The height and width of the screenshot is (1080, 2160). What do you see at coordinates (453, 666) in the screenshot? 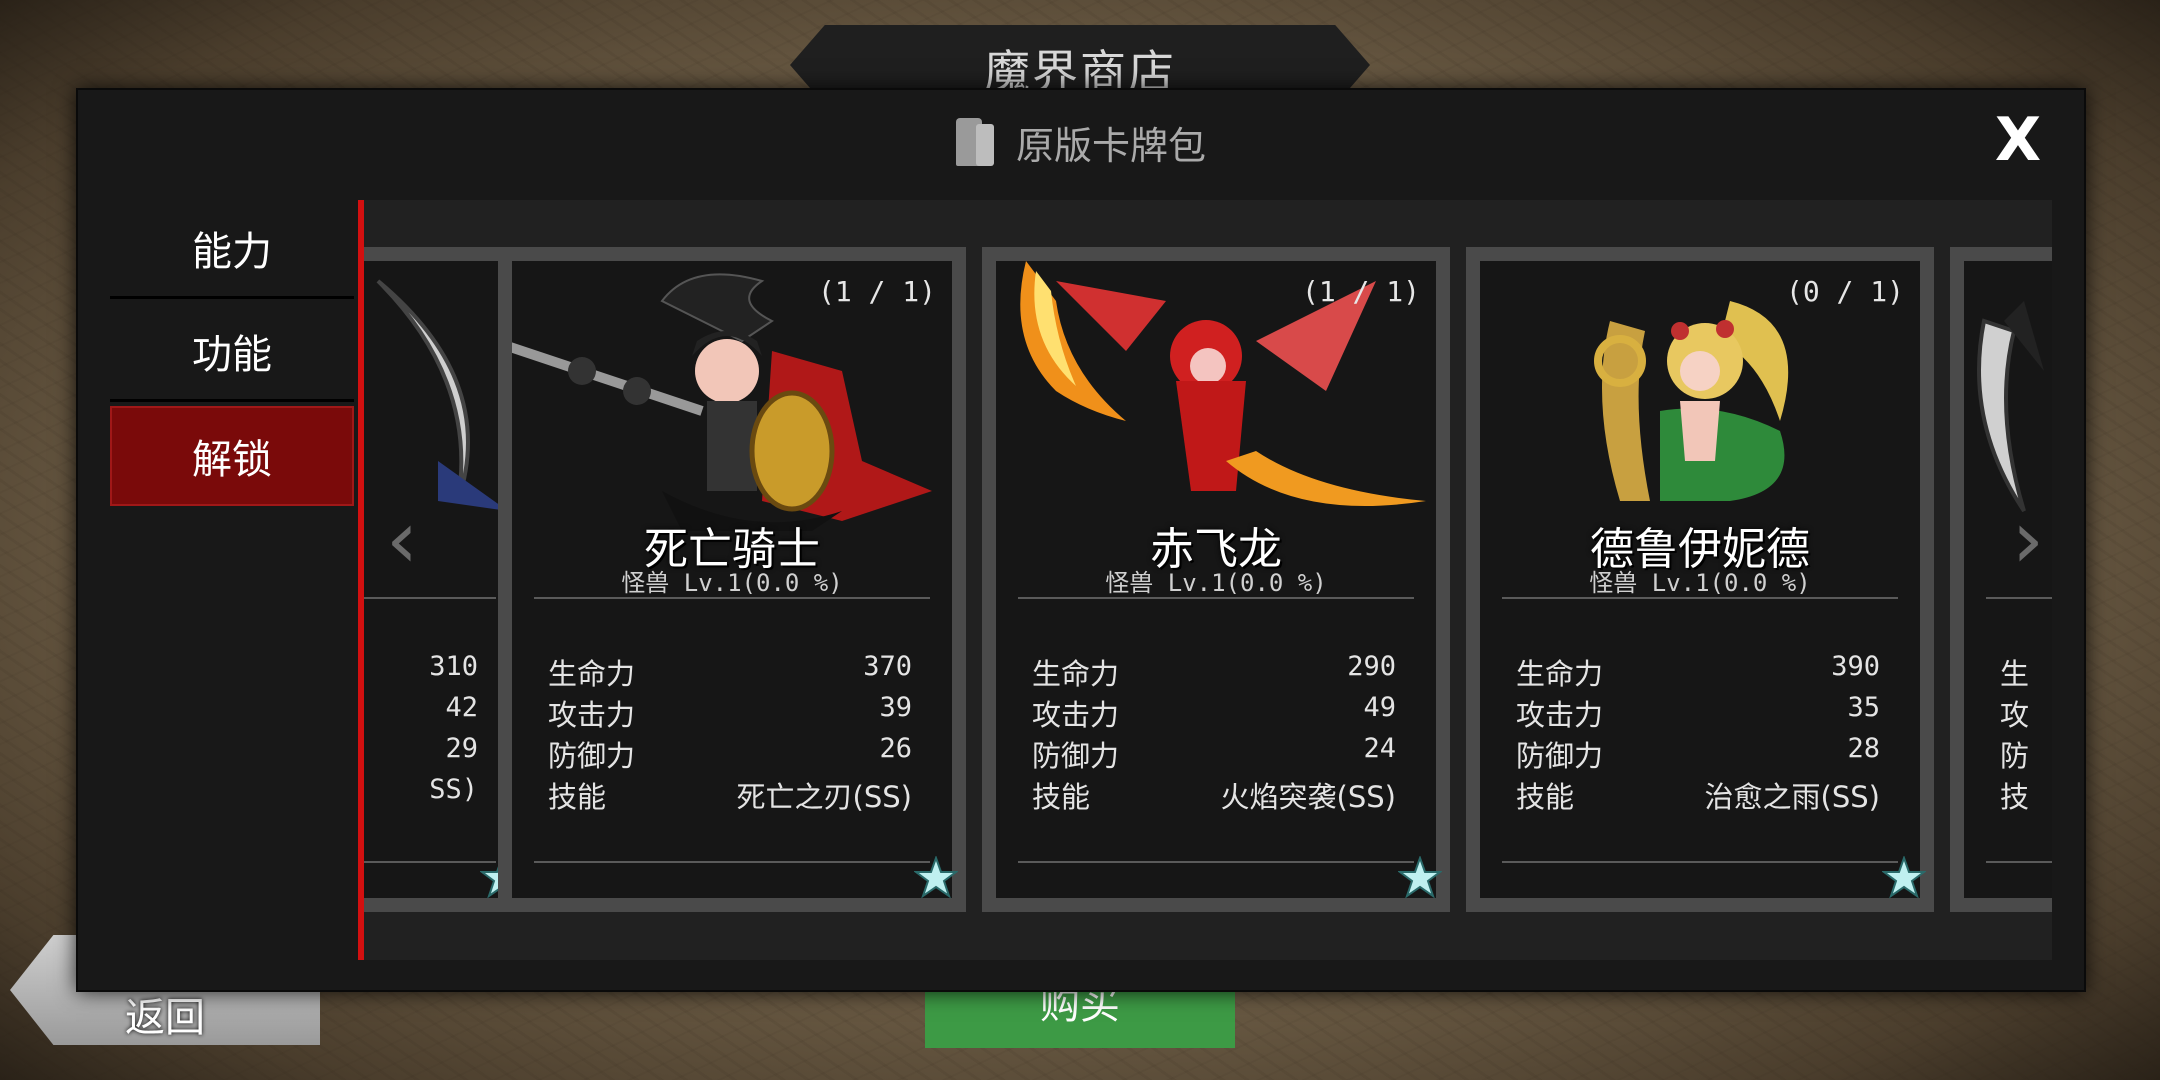
I see `stat-value: 310` at bounding box center [453, 666].